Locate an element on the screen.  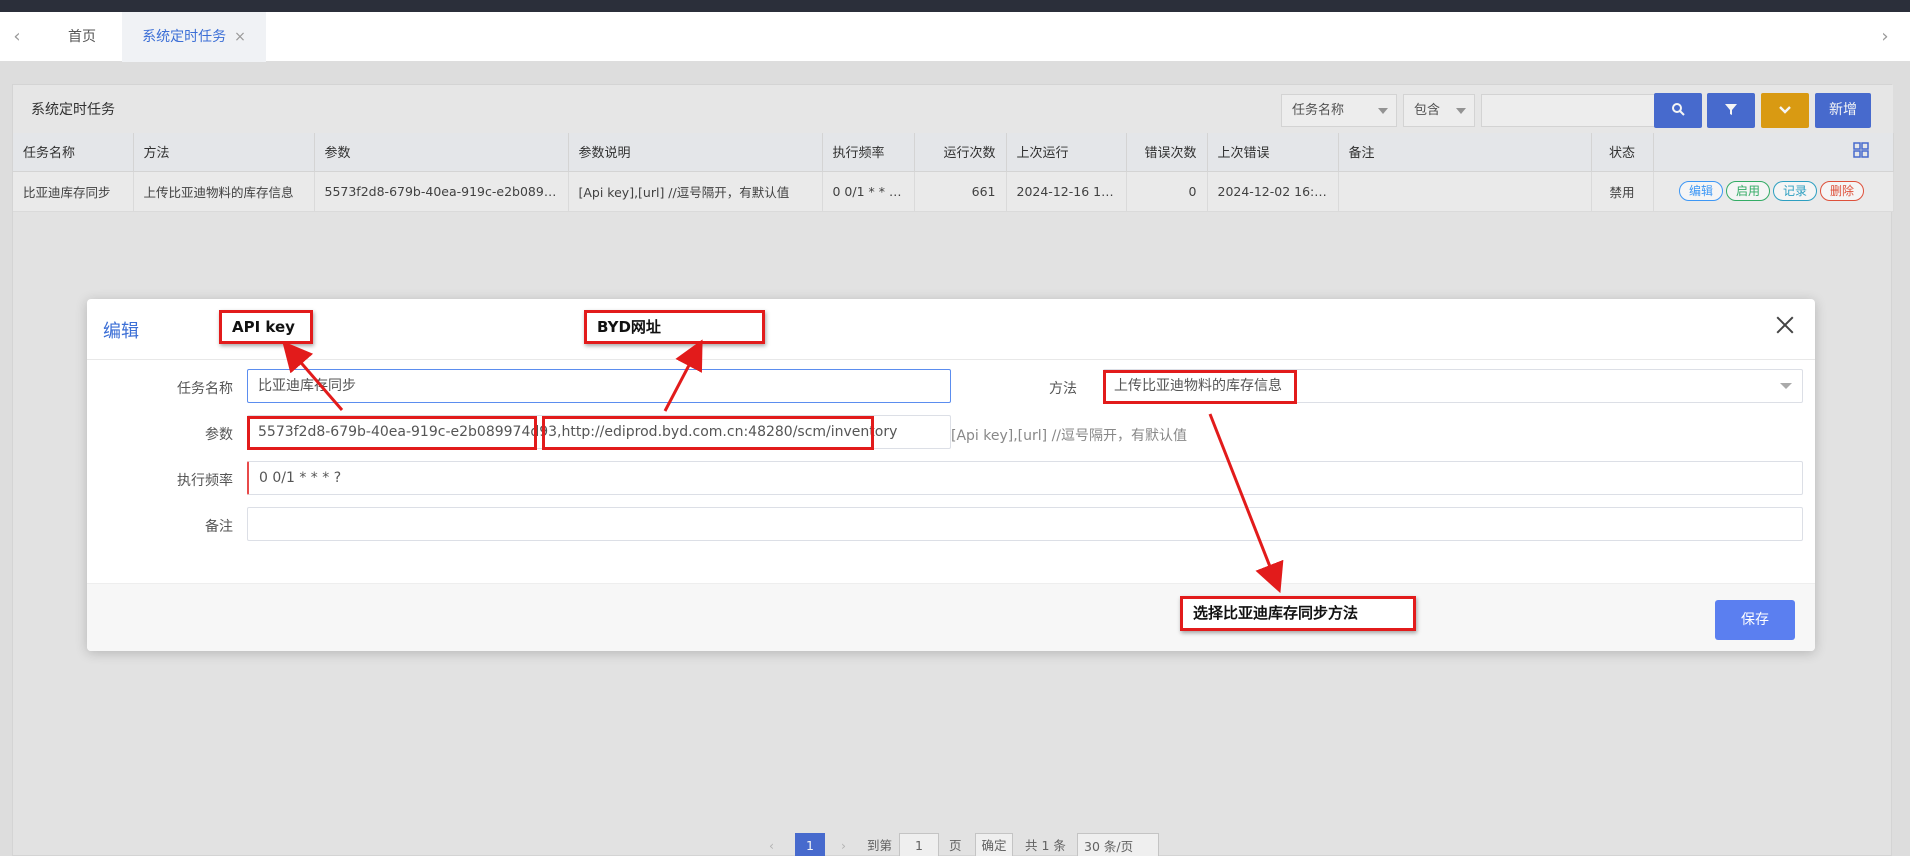
tab-home-label: 首页 is located at coordinates (82, 37).